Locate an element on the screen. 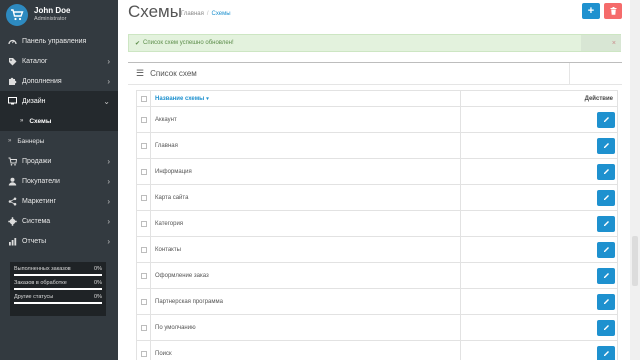 The width and height of the screenshot is (640, 360). table-row: Оформление заказ is located at coordinates (377, 276).